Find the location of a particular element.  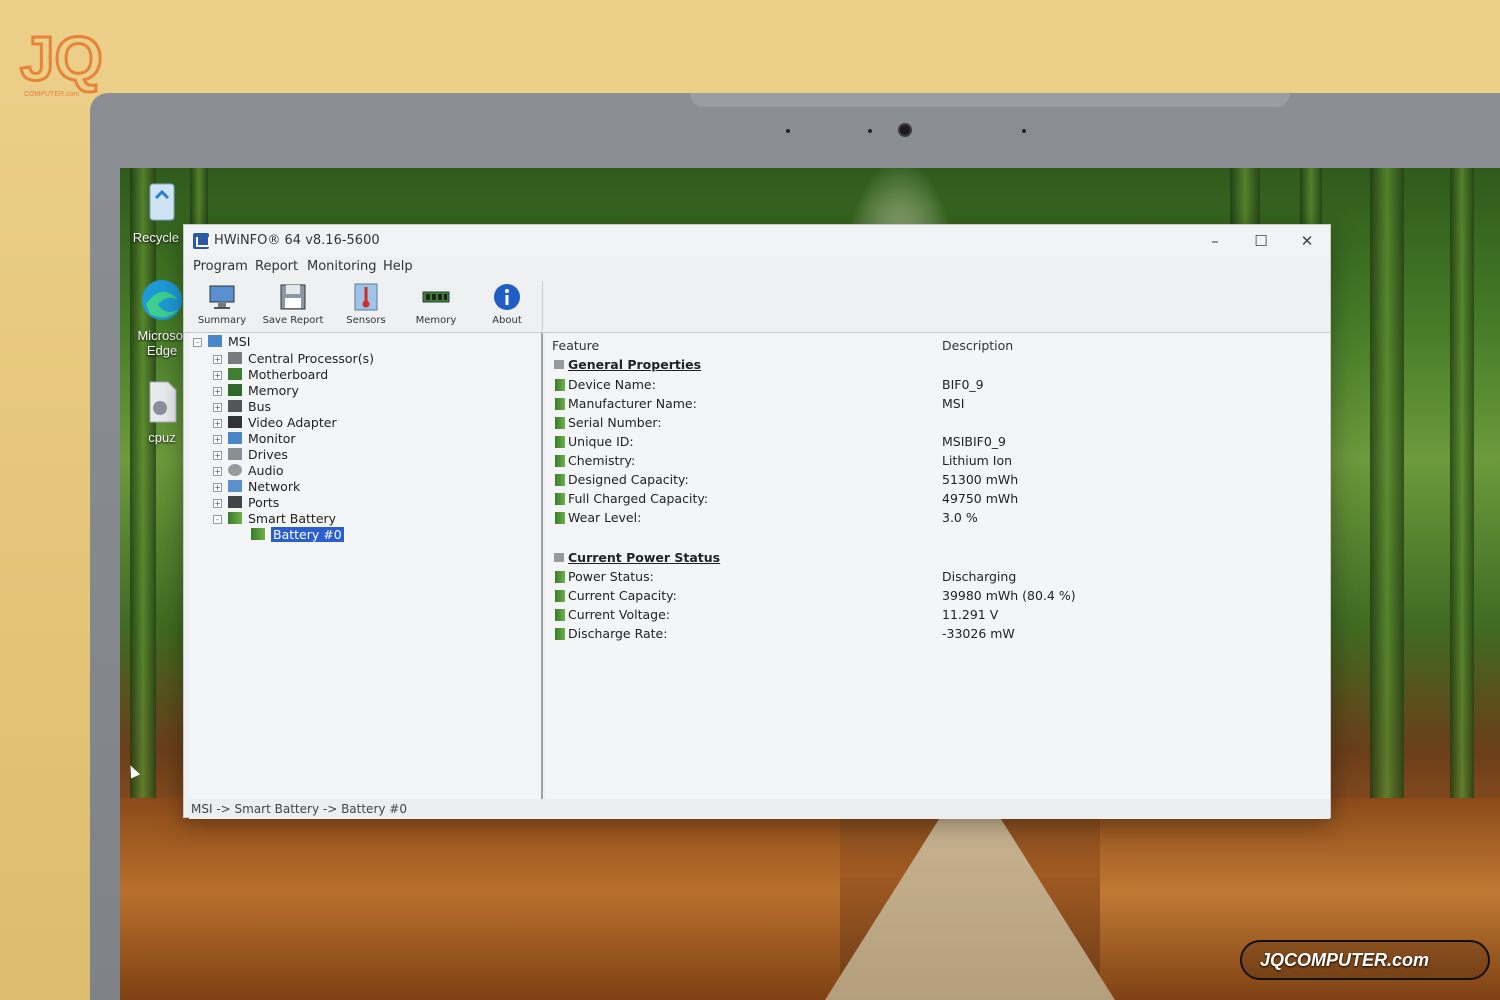

edge-icon is located at coordinates (162, 300).